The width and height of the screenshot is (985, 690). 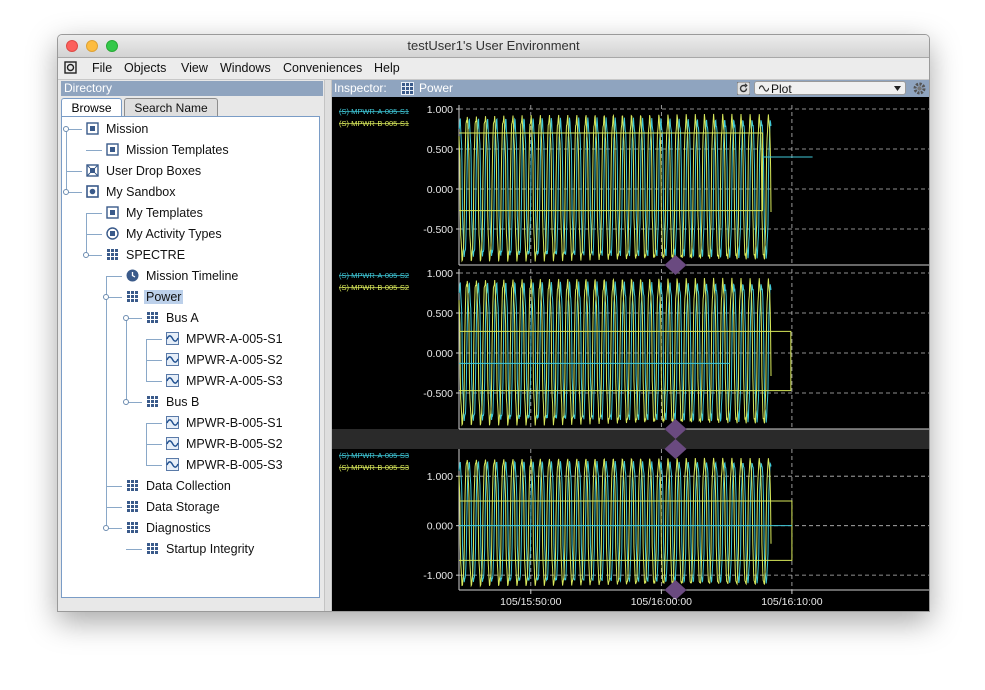 What do you see at coordinates (156, 255) in the screenshot?
I see `tree-item-label: SPECTRE` at bounding box center [156, 255].